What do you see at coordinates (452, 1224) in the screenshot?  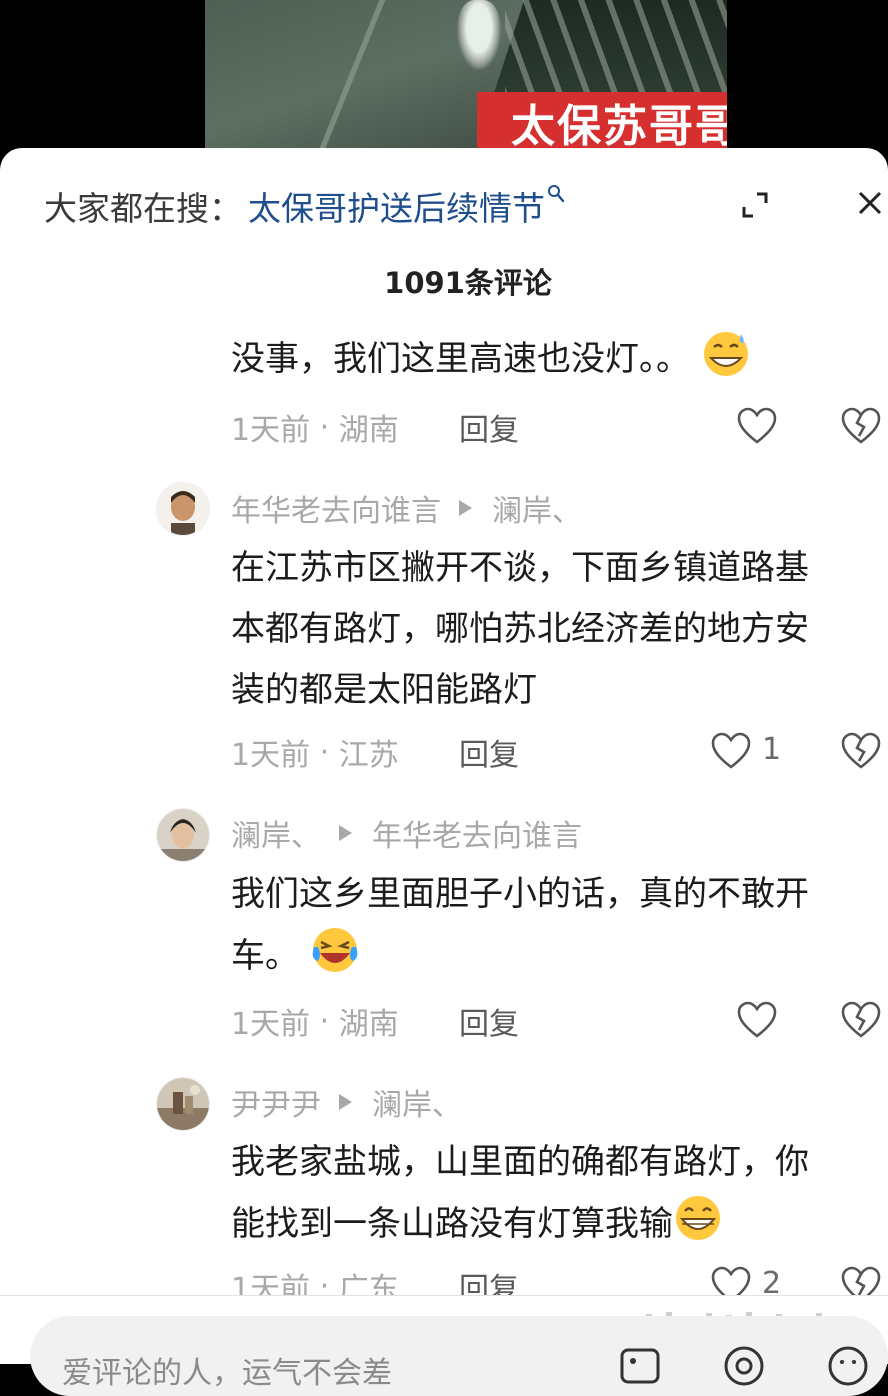 I see `comment-line: 能找到一条山路没有灯算我输` at bounding box center [452, 1224].